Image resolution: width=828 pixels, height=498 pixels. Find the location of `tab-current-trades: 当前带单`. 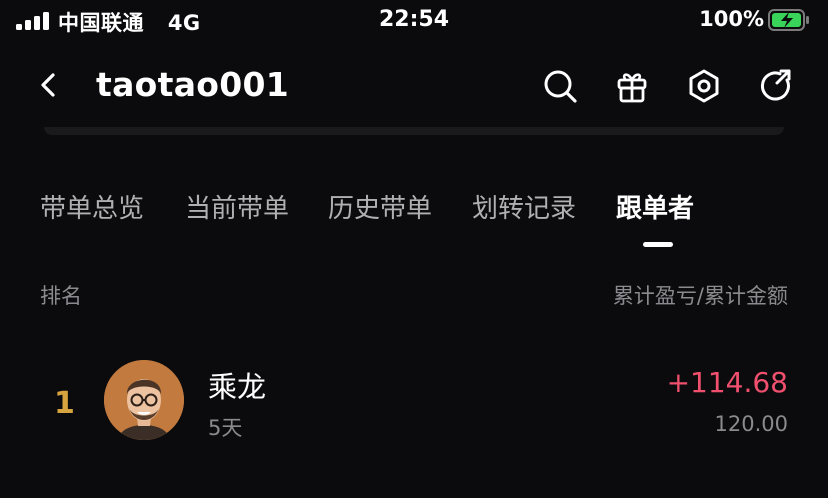

tab-current-trades: 当前带单 is located at coordinates (237, 206).